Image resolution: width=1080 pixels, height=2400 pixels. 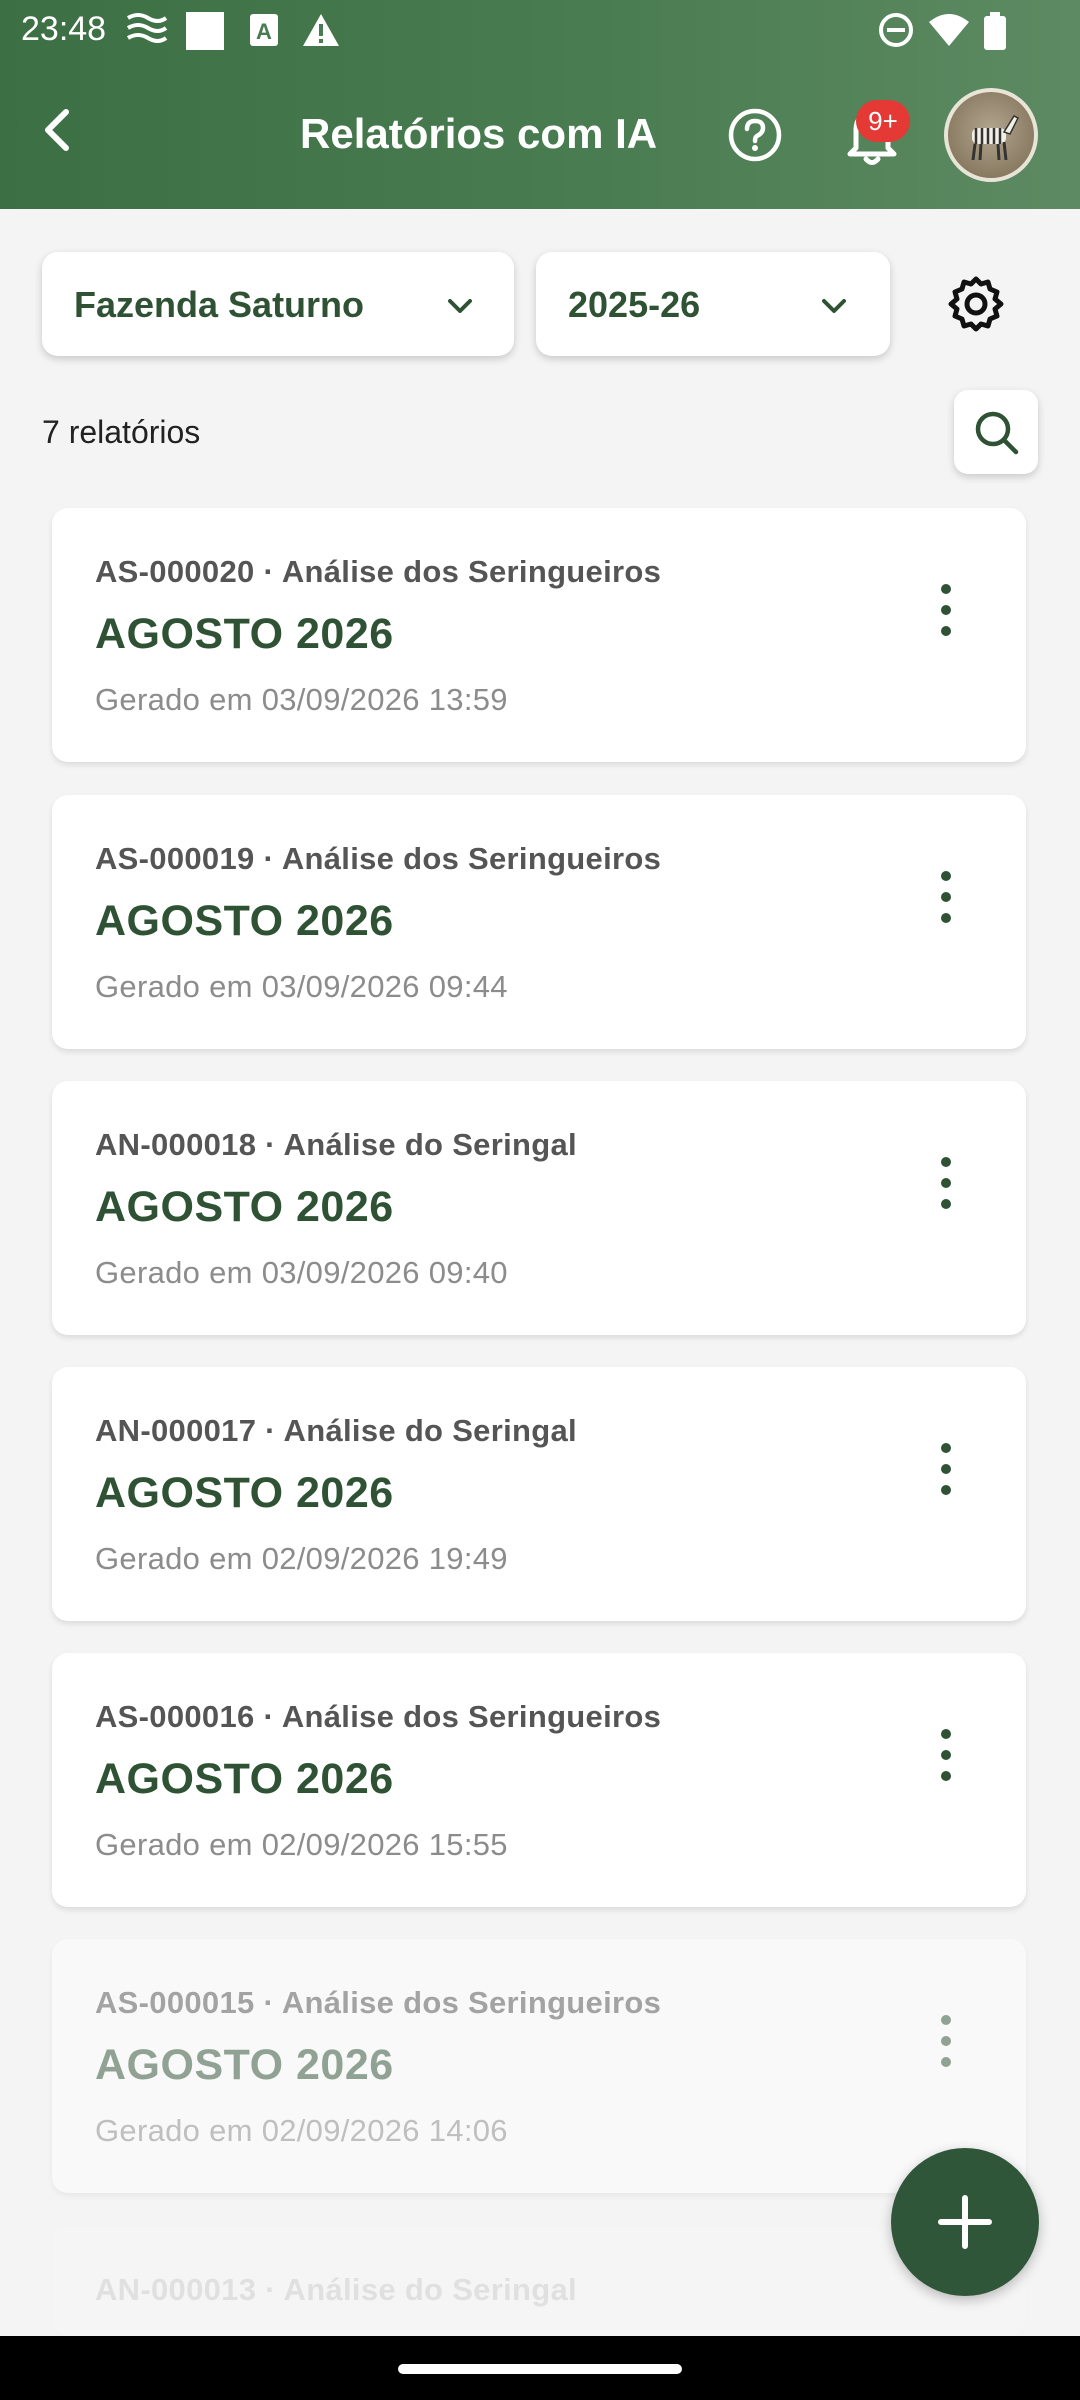 I want to click on page-title: Relatórios com IA, so click(x=479, y=133).